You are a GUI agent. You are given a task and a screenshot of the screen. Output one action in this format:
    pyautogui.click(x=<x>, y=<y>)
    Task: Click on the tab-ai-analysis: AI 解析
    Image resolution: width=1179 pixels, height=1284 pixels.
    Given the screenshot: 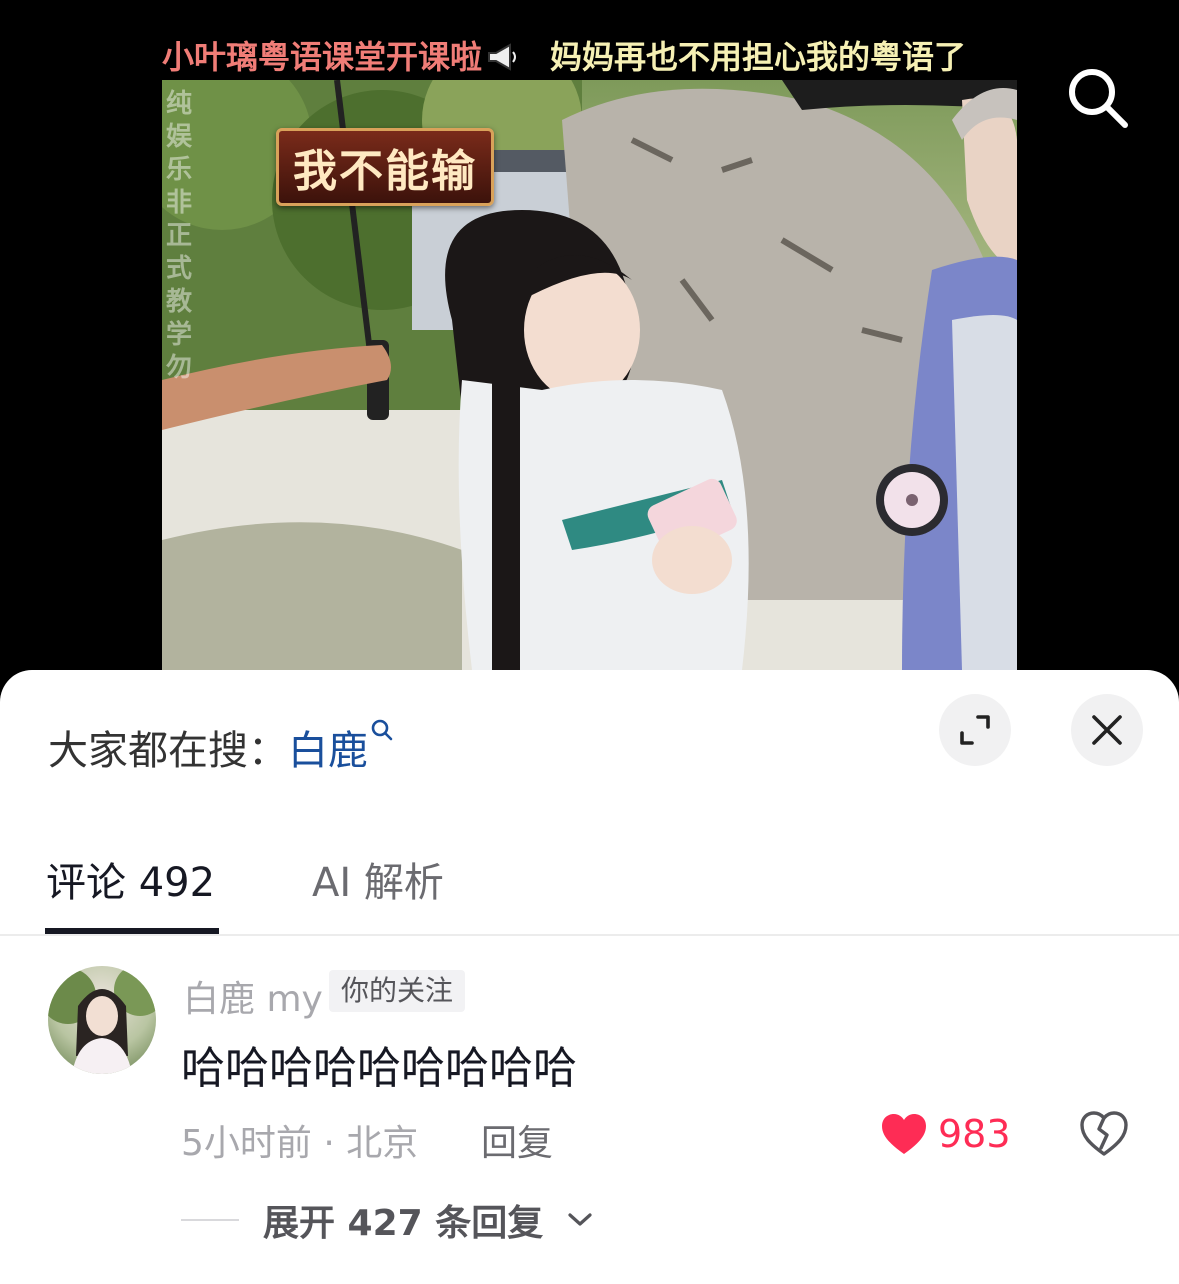 What is the action you would take?
    pyautogui.click(x=378, y=879)
    